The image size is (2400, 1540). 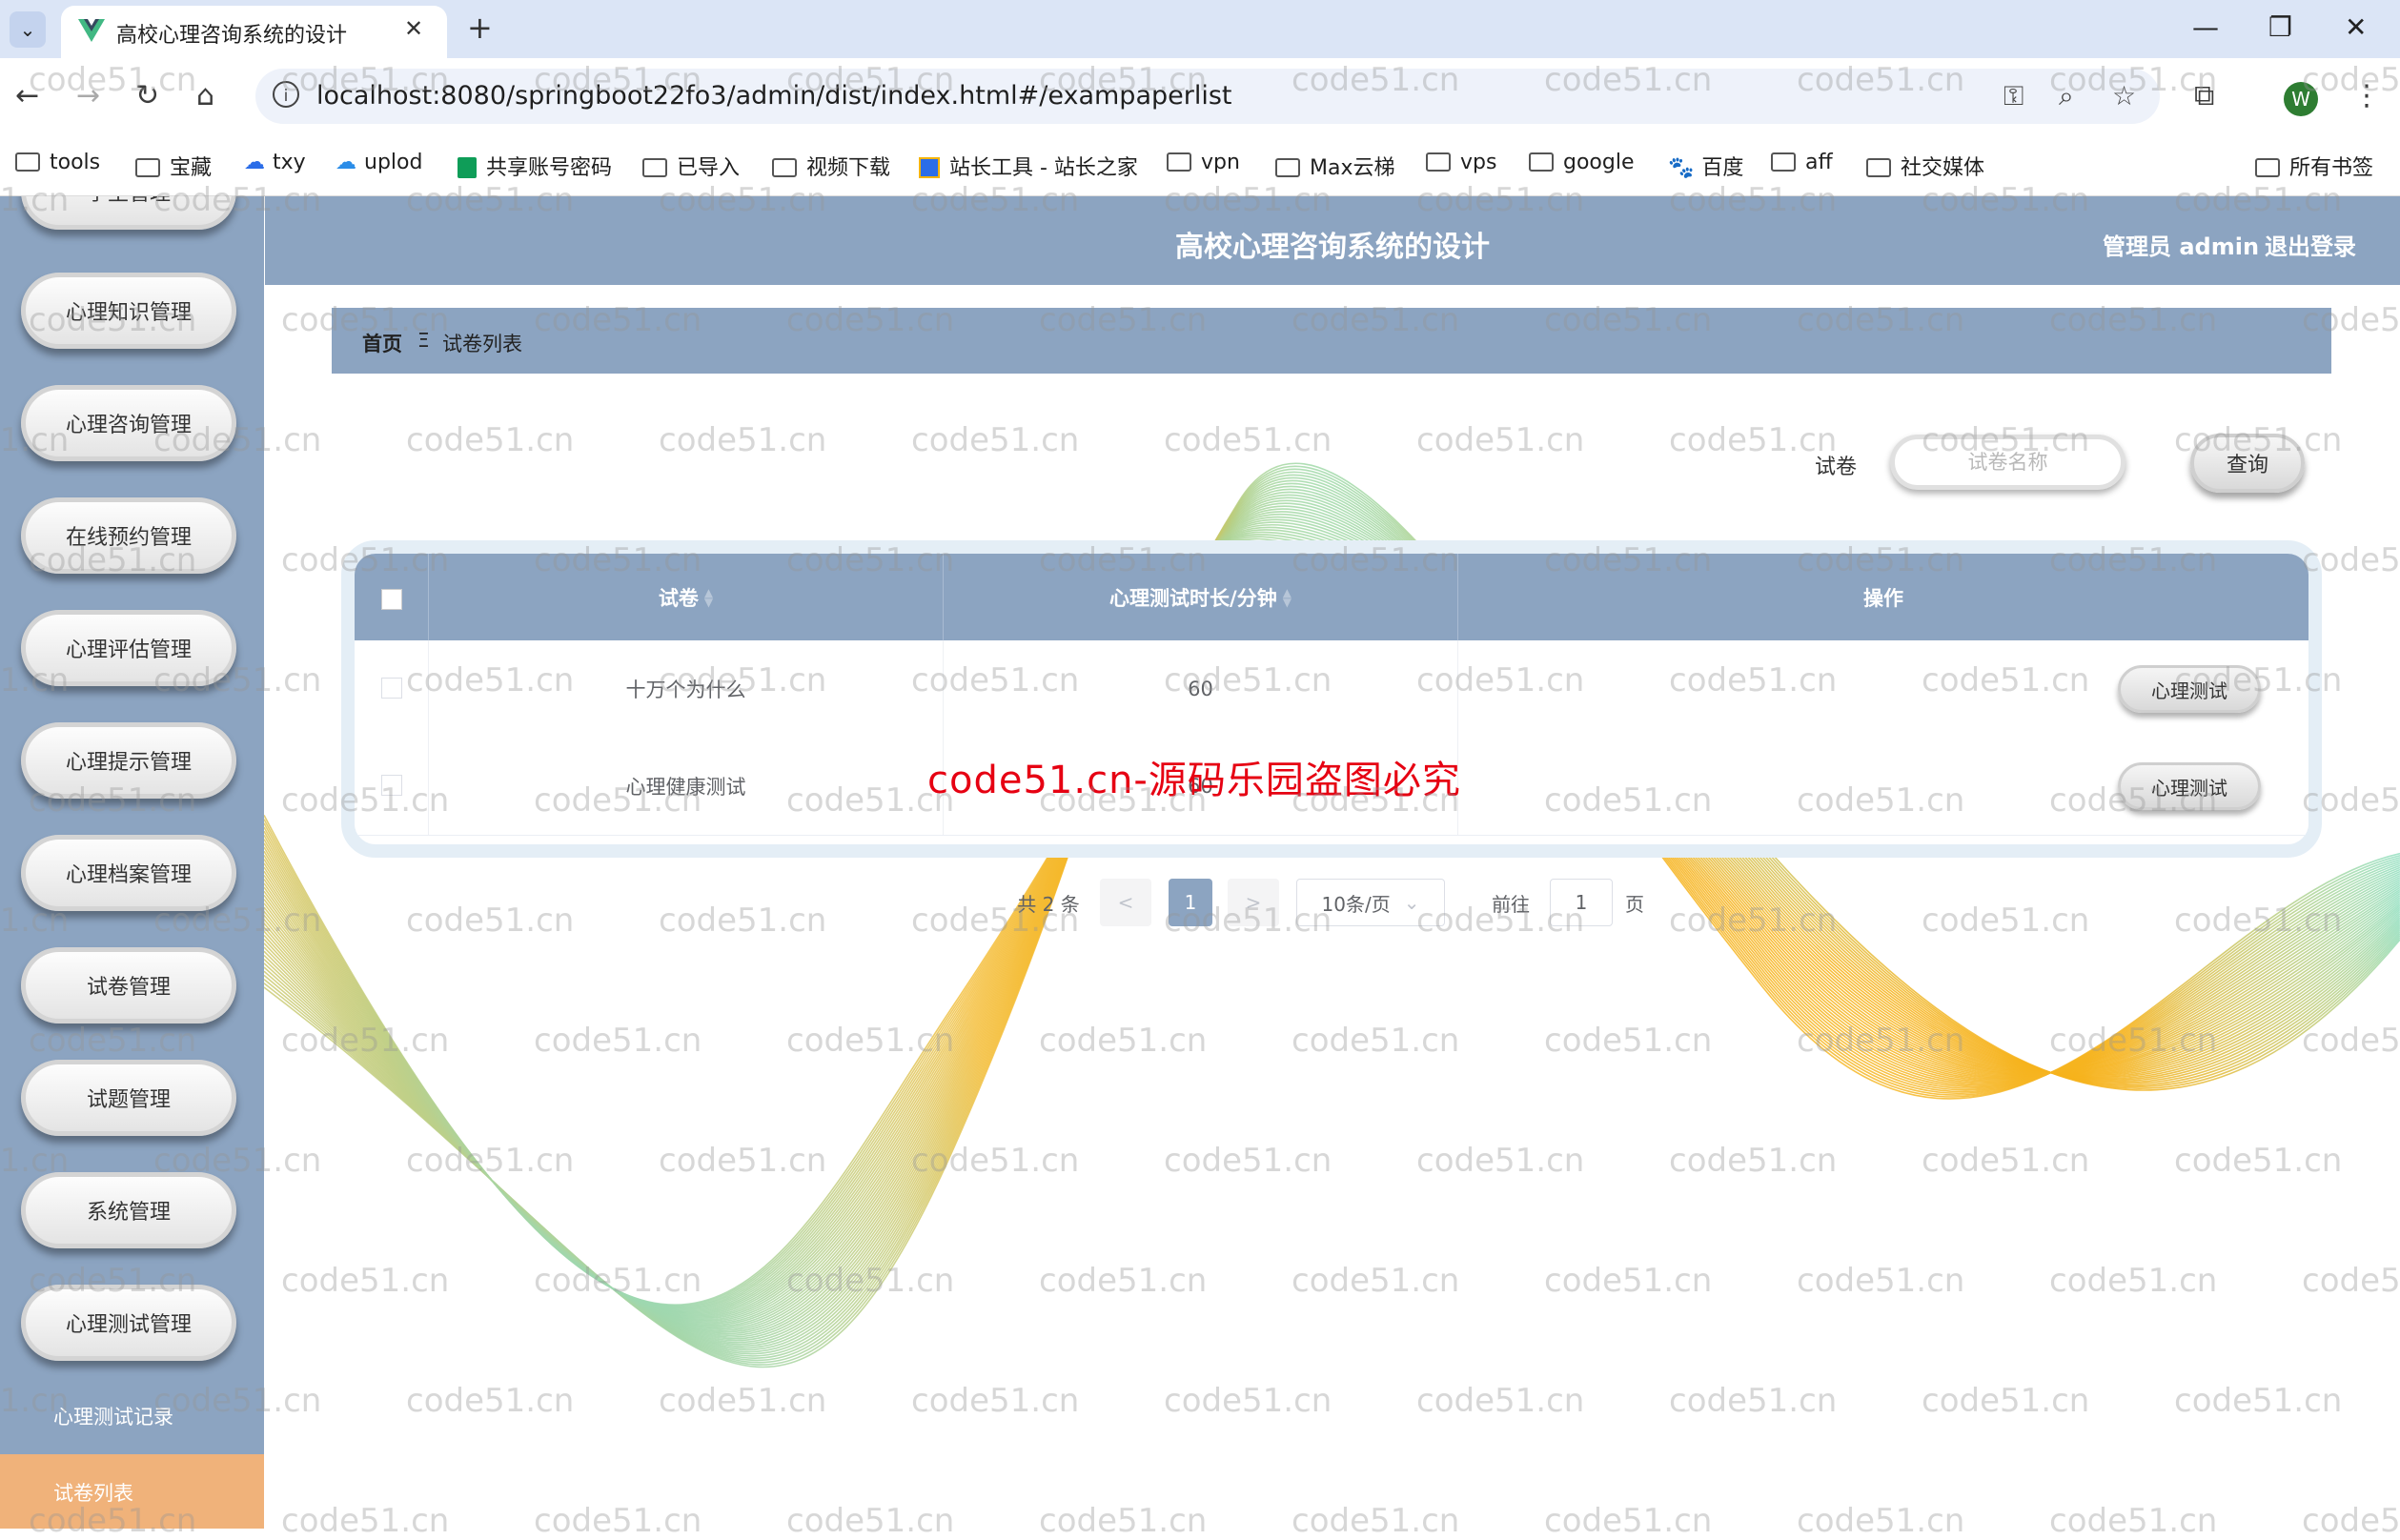 I want to click on zoom-icon: ⌕, so click(x=2066, y=96).